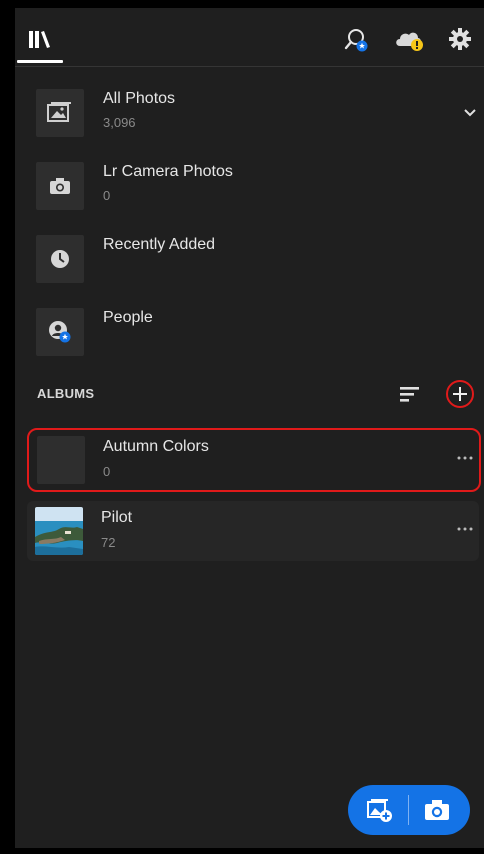  What do you see at coordinates (128, 317) in the screenshot?
I see `source-title: People` at bounding box center [128, 317].